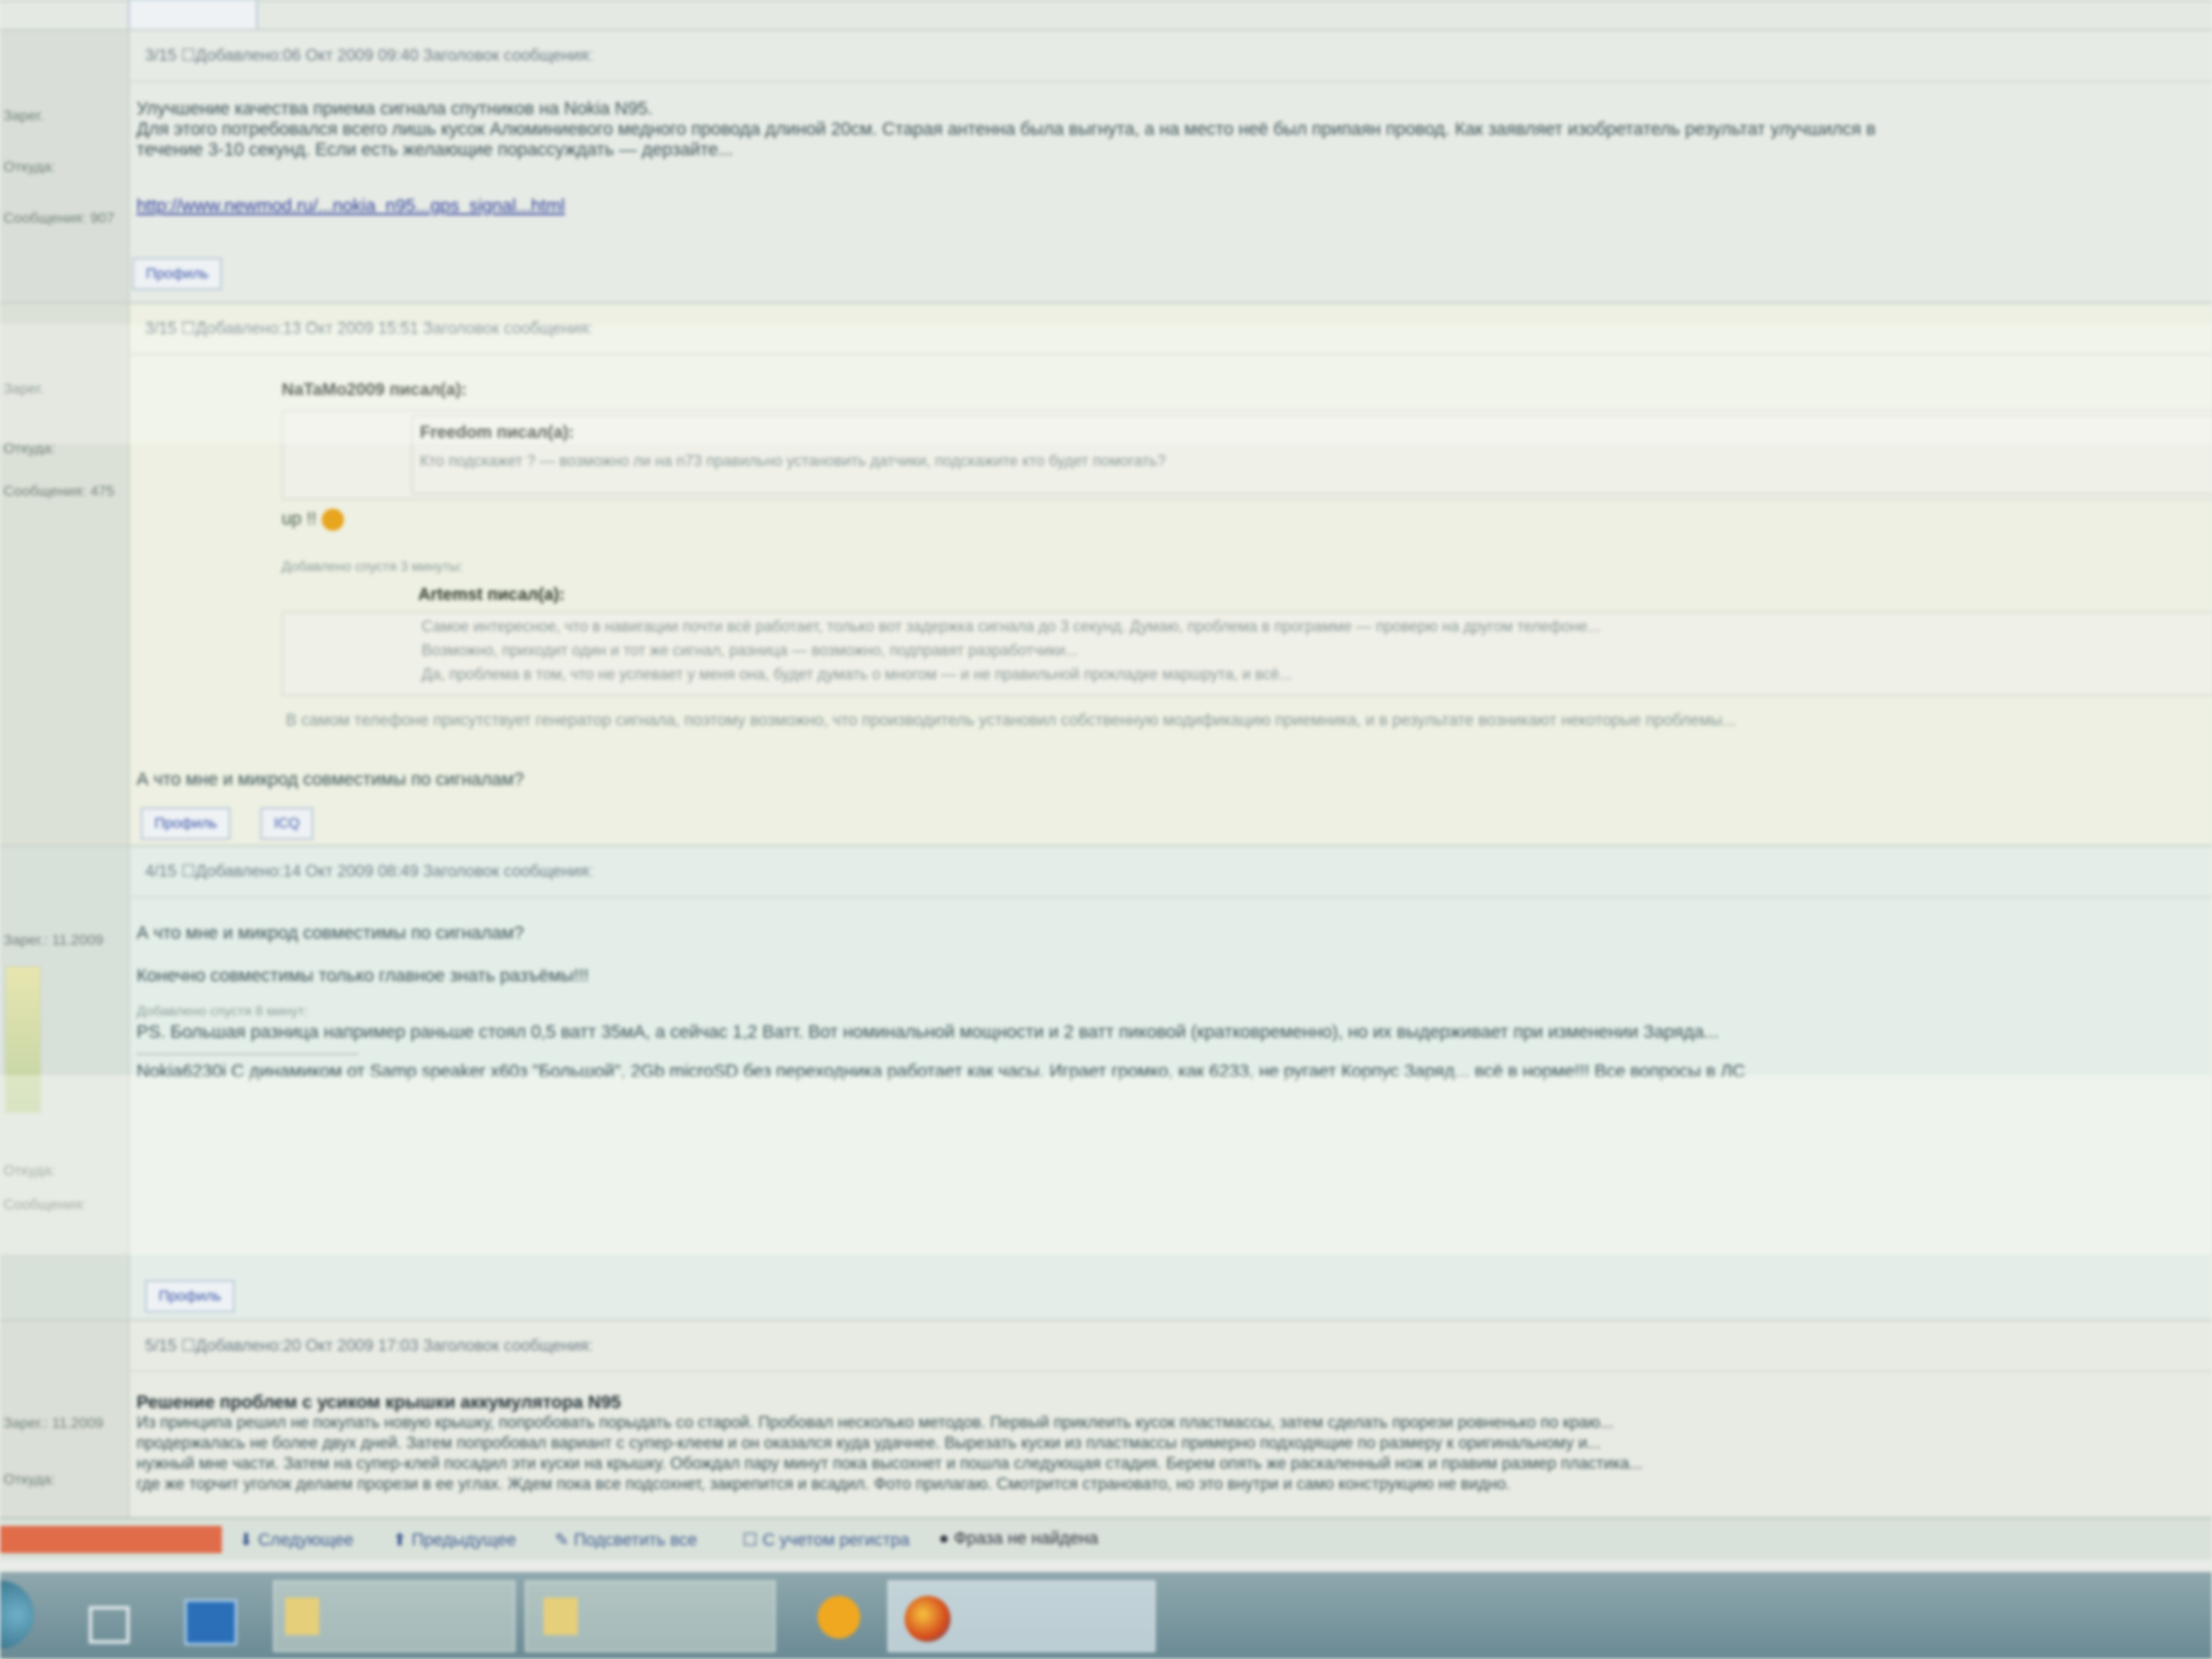 Image resolution: width=2212 pixels, height=1659 pixels. Describe the element at coordinates (332, 520) in the screenshot. I see `smiley-icon` at that location.